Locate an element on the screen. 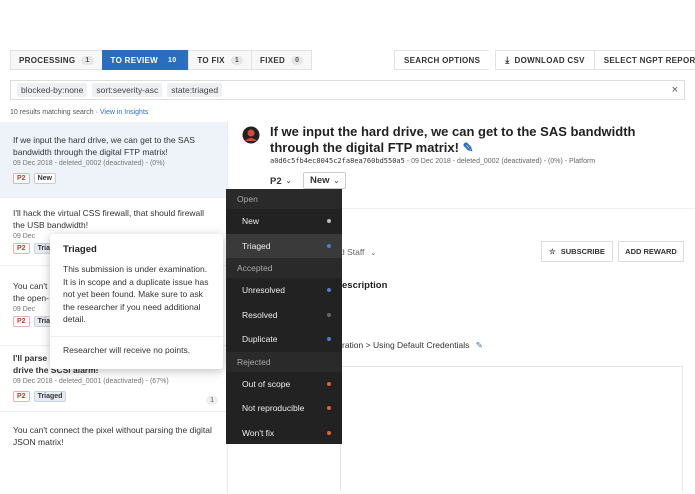  dropdown-group-open: Open is located at coordinates (284, 199).